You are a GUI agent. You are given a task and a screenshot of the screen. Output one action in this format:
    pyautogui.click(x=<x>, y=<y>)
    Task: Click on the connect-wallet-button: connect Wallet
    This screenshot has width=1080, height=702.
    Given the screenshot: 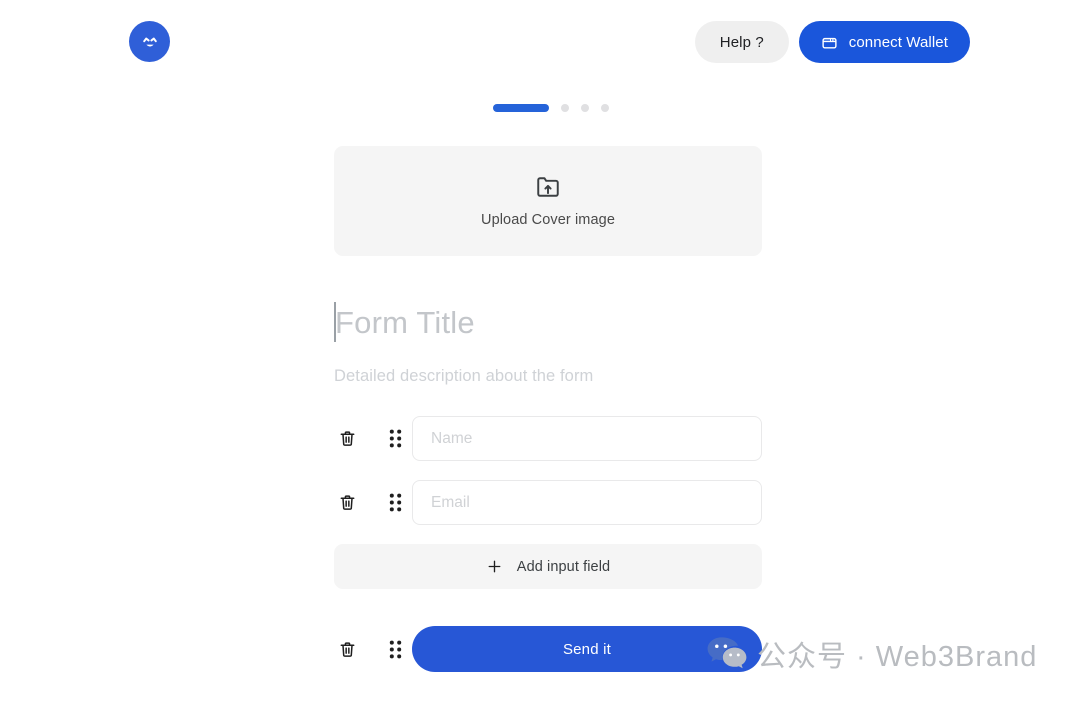 What is the action you would take?
    pyautogui.click(x=884, y=42)
    